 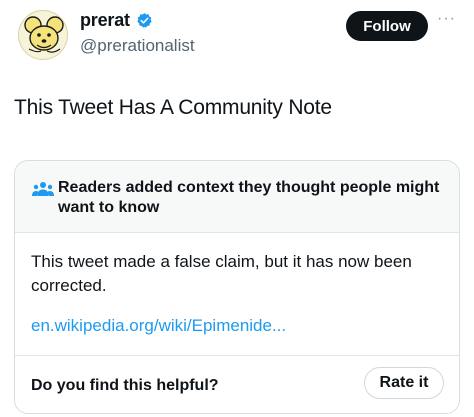 I want to click on readers-icon, so click(x=43, y=189).